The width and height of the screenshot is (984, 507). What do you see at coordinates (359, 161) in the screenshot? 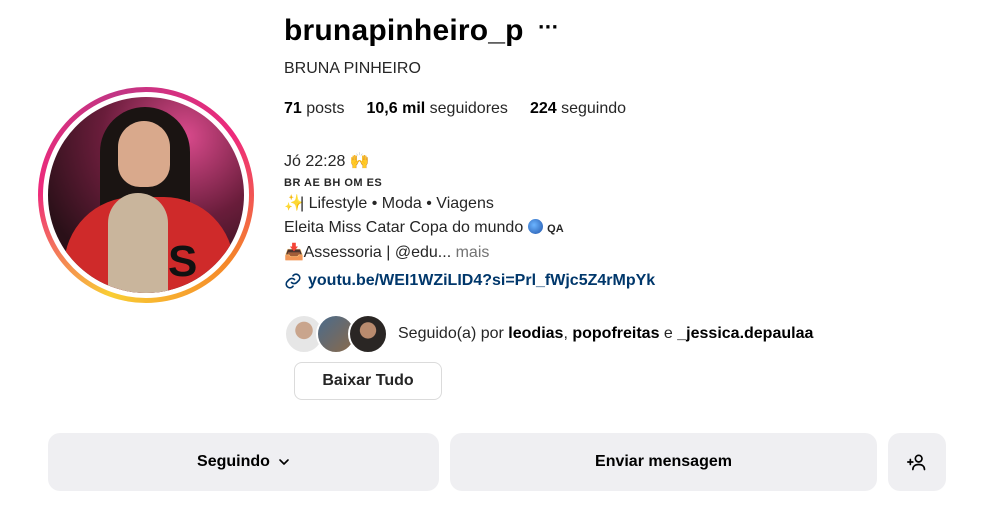
I see `raised-hands-emoji: 🙌` at bounding box center [359, 161].